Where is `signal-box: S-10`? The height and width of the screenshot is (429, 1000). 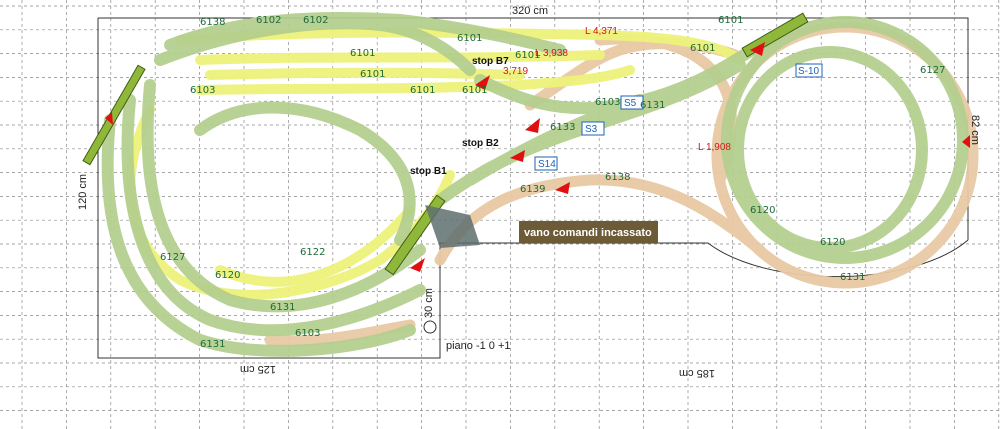
signal-box: S-10 is located at coordinates (809, 70).